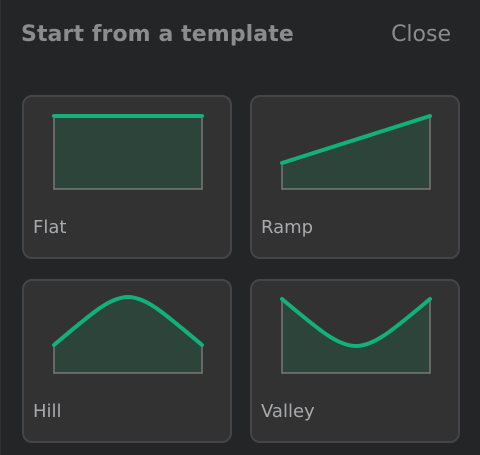 The width and height of the screenshot is (480, 455). Describe the element at coordinates (288, 411) in the screenshot. I see `template-label: Valley` at that location.